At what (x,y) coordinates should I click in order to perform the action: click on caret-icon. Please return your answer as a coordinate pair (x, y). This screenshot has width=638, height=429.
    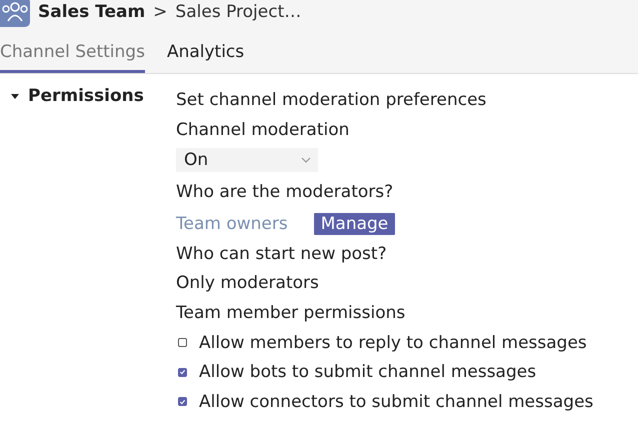
    Looking at the image, I should click on (15, 96).